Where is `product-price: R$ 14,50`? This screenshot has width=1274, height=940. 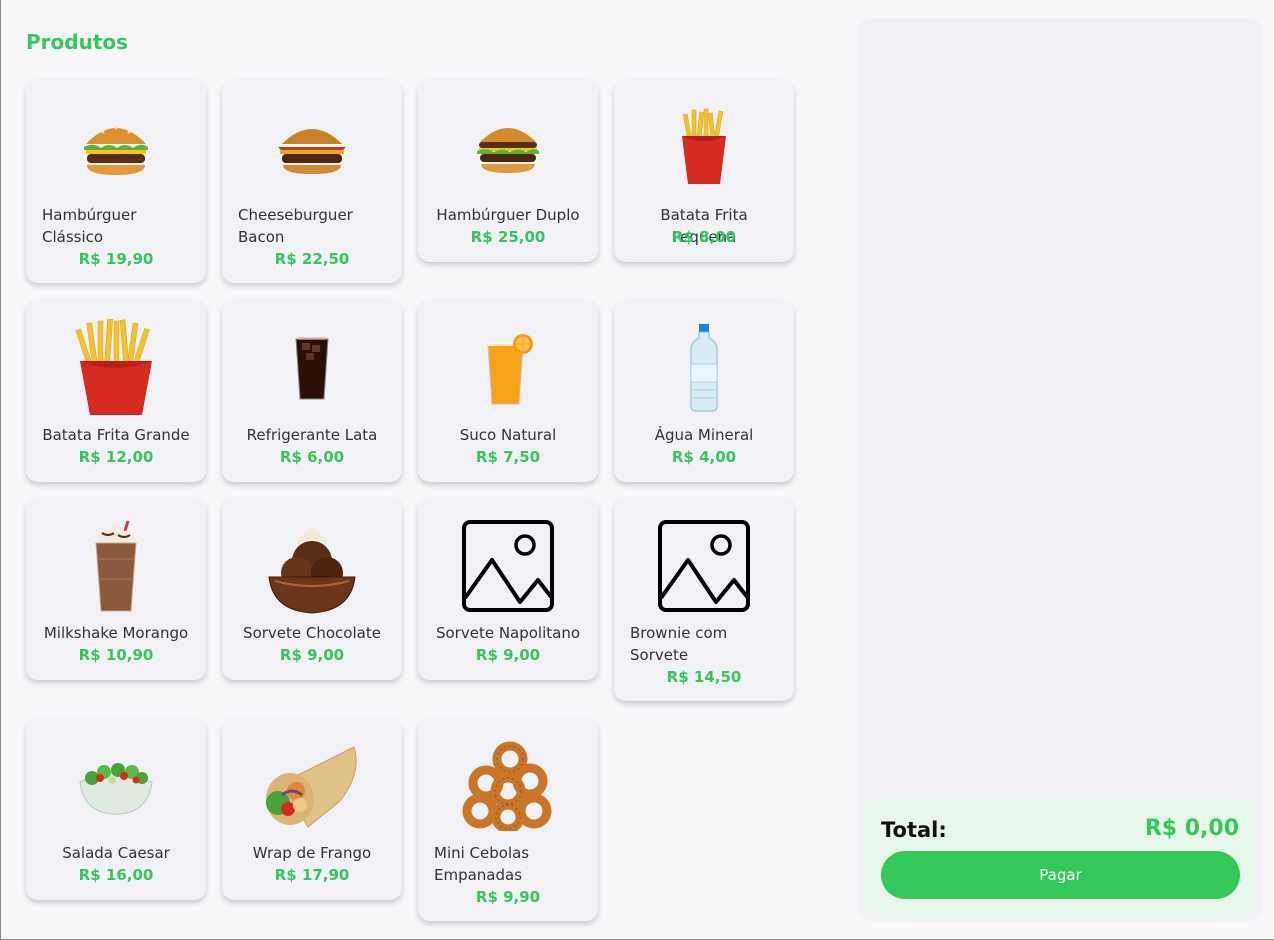
product-price: R$ 14,50 is located at coordinates (704, 677).